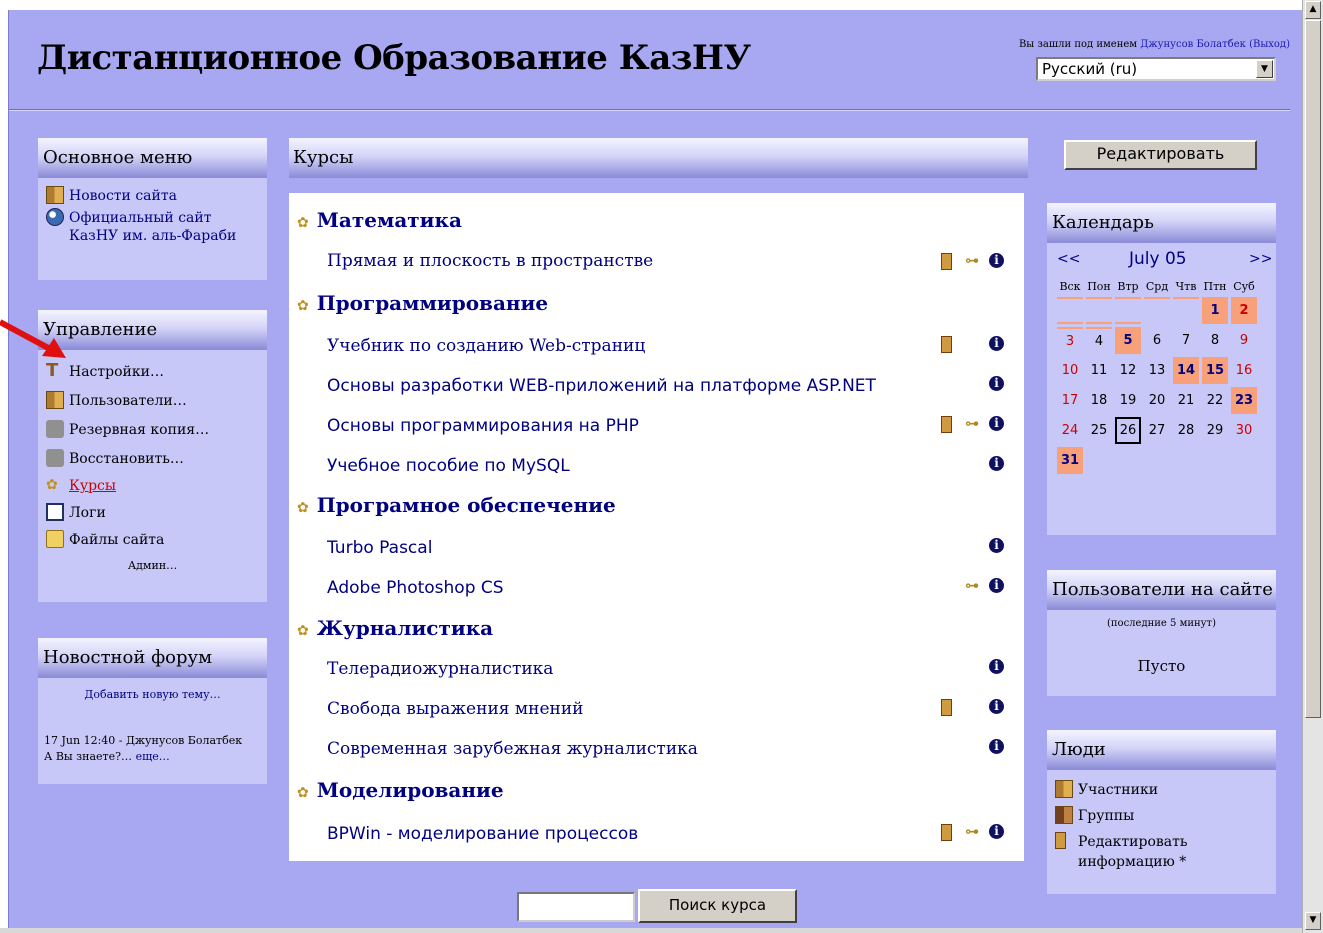 This screenshot has height=933, width=1323. What do you see at coordinates (1269, 44) in the screenshot?
I see `logout-link: (Выход)` at bounding box center [1269, 44].